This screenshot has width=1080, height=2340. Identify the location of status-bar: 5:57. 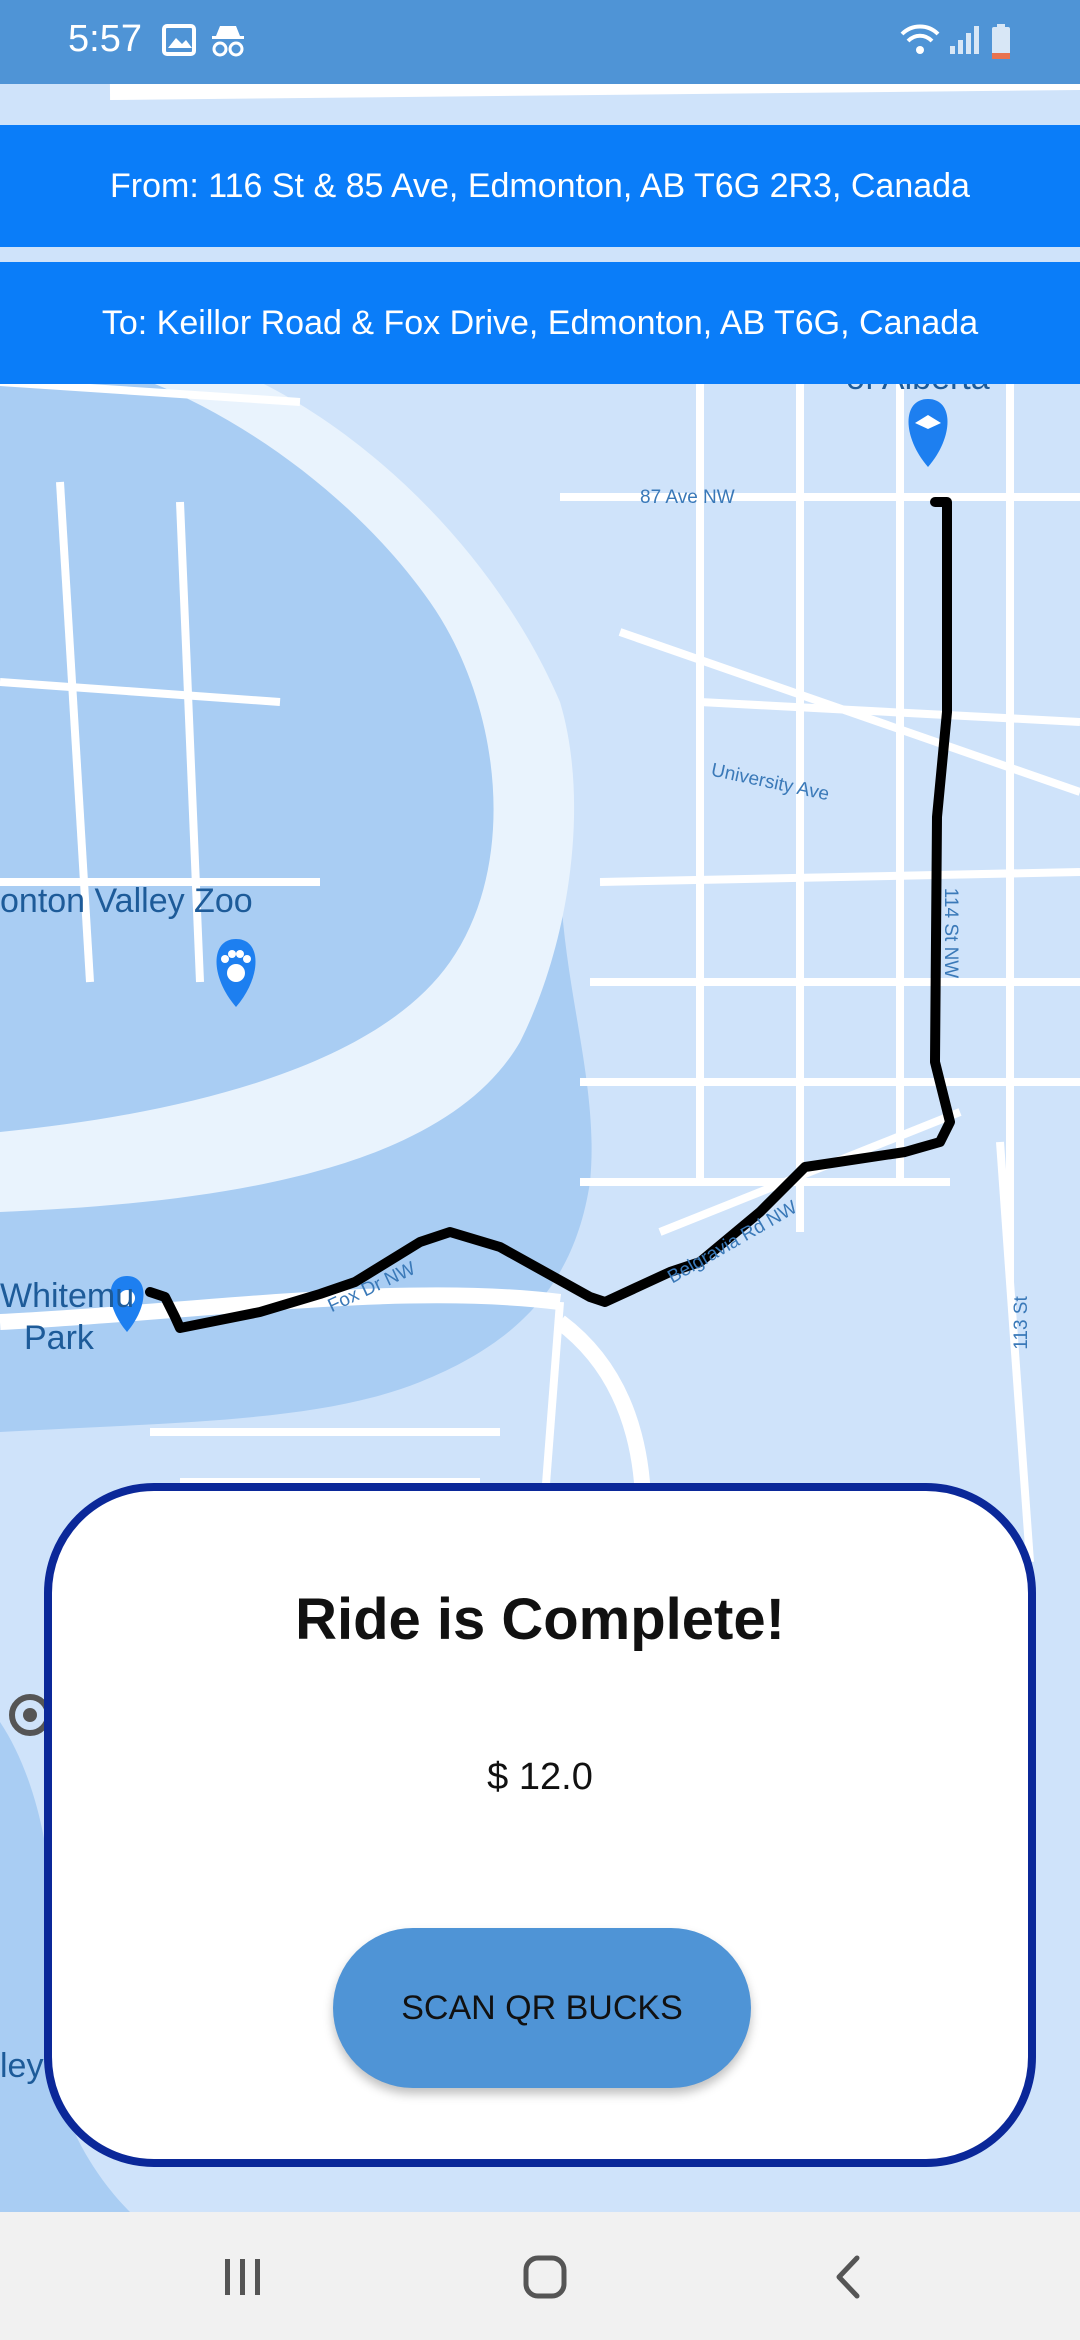
(540, 42).